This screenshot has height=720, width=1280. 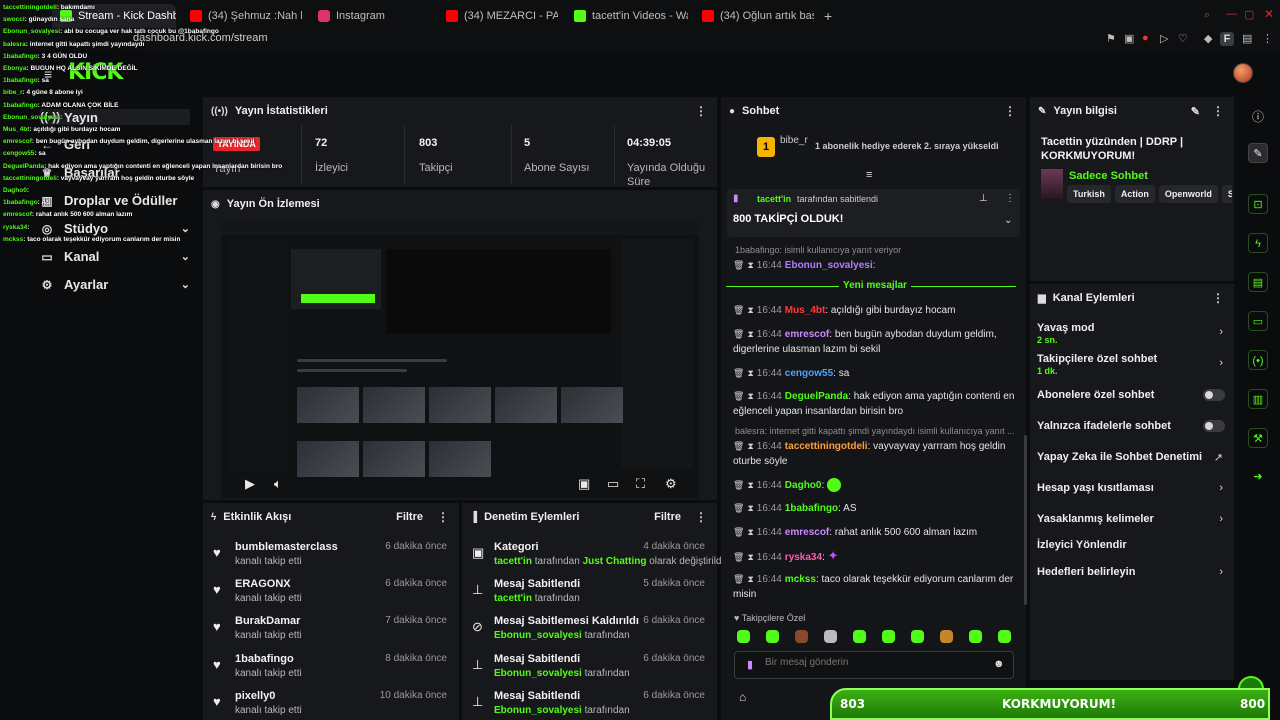 I want to click on arrow-icon: ➜, so click(x=1258, y=477).